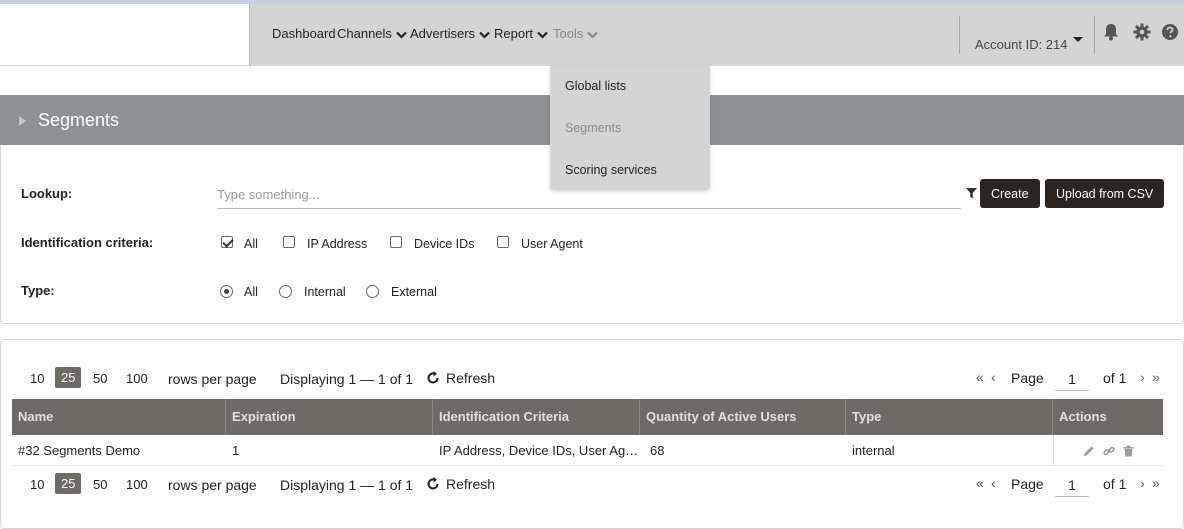  Describe the element at coordinates (450, 34) in the screenshot. I see `nav-advertisers: Advertisers` at that location.